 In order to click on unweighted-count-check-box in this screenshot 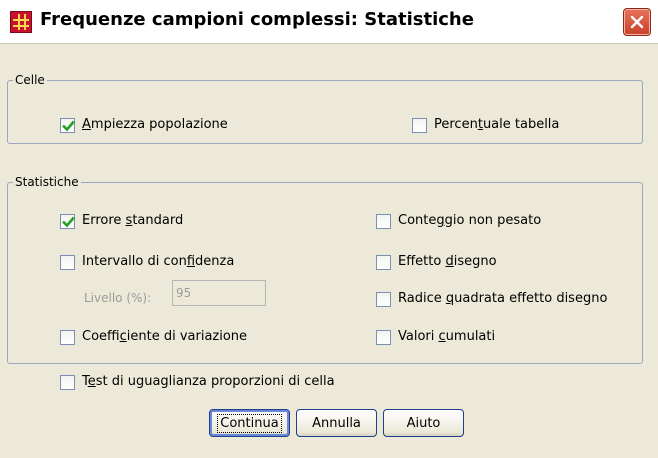, I will do `click(383, 221)`.